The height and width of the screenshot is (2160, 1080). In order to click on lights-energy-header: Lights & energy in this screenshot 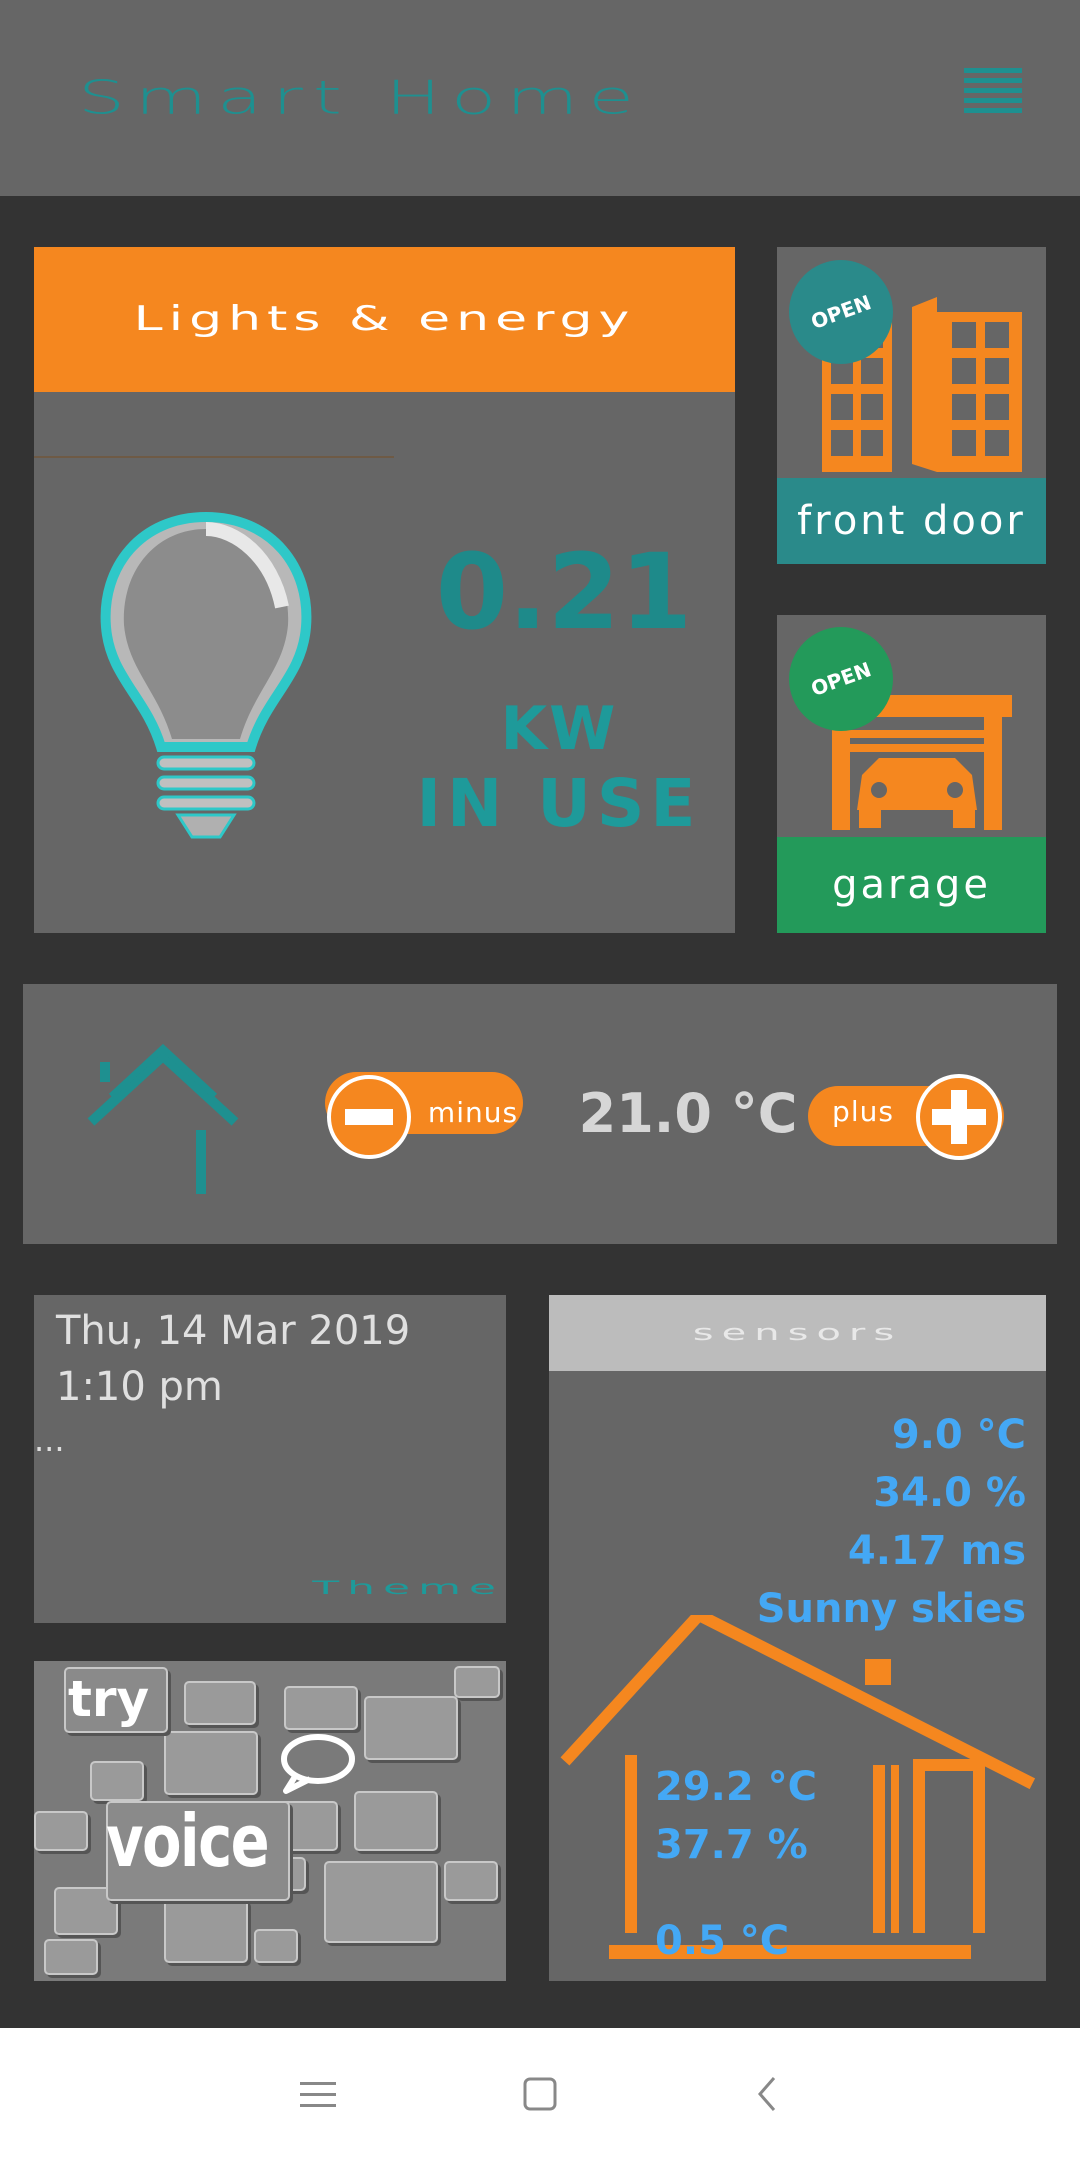, I will do `click(384, 319)`.